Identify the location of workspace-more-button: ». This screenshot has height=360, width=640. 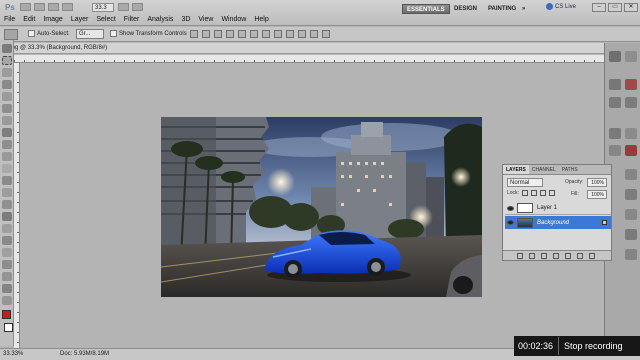
(523, 9).